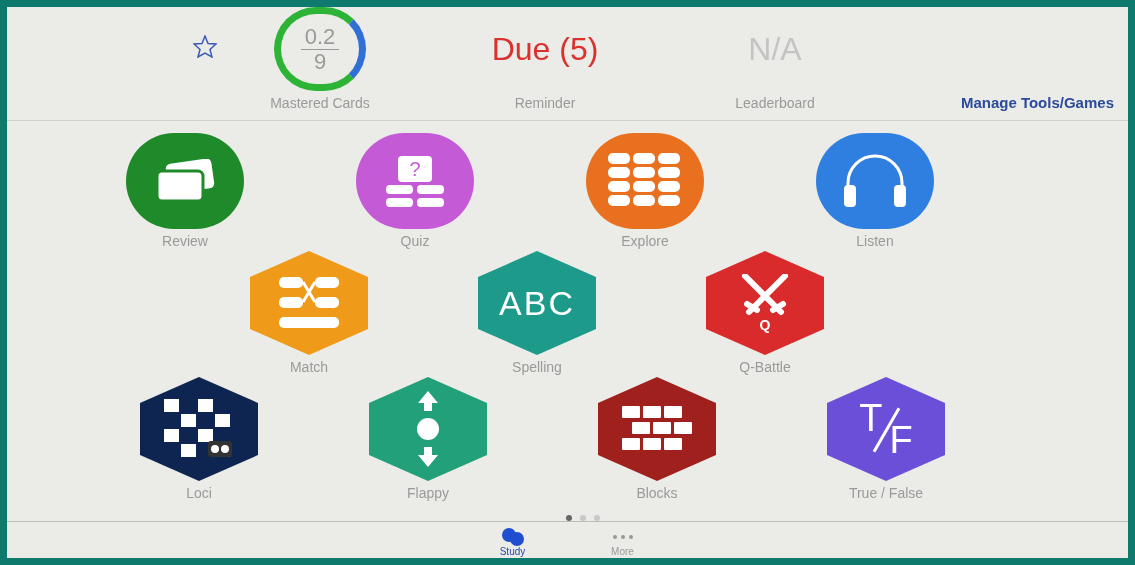 This screenshot has width=1135, height=565. Describe the element at coordinates (1037, 102) in the screenshot. I see `manage-tools-link: Manage Tools/Games` at that location.